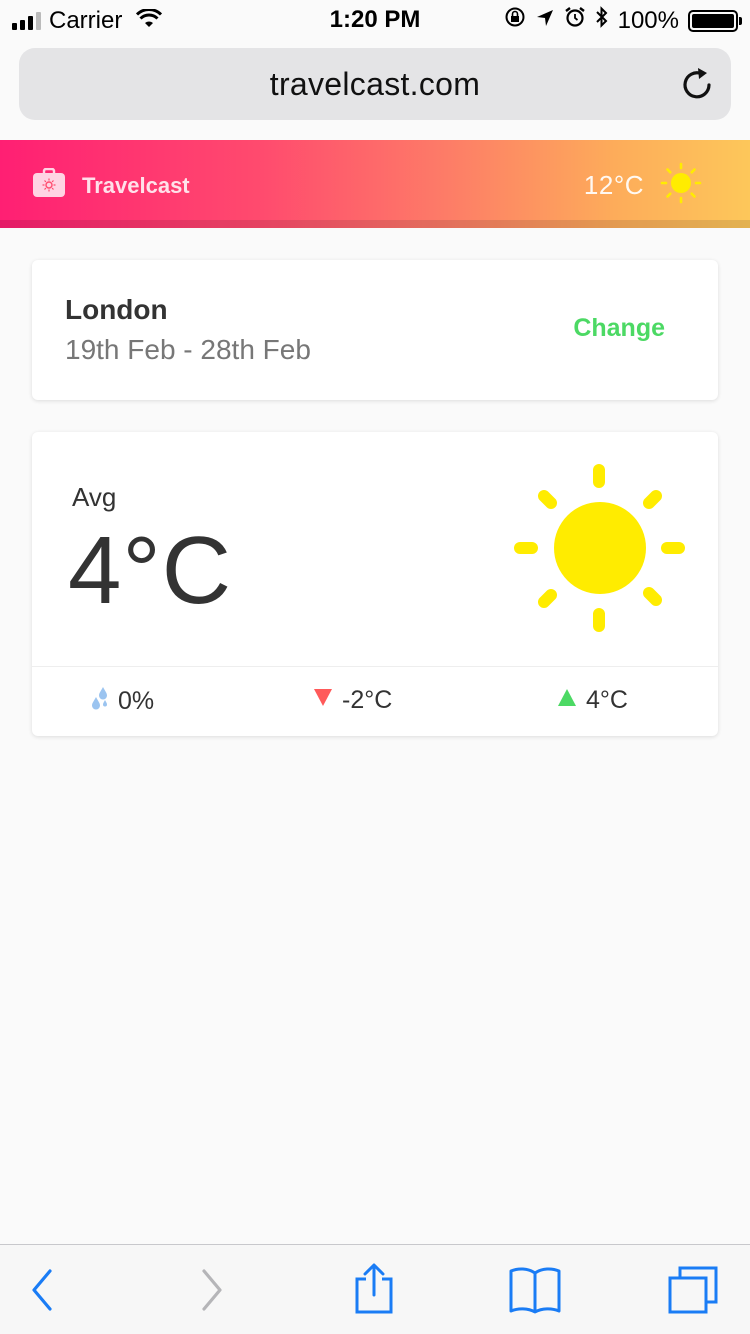 This screenshot has width=750, height=1334. Describe the element at coordinates (607, 700) in the screenshot. I see `high-temp-value: 4°C` at that location.